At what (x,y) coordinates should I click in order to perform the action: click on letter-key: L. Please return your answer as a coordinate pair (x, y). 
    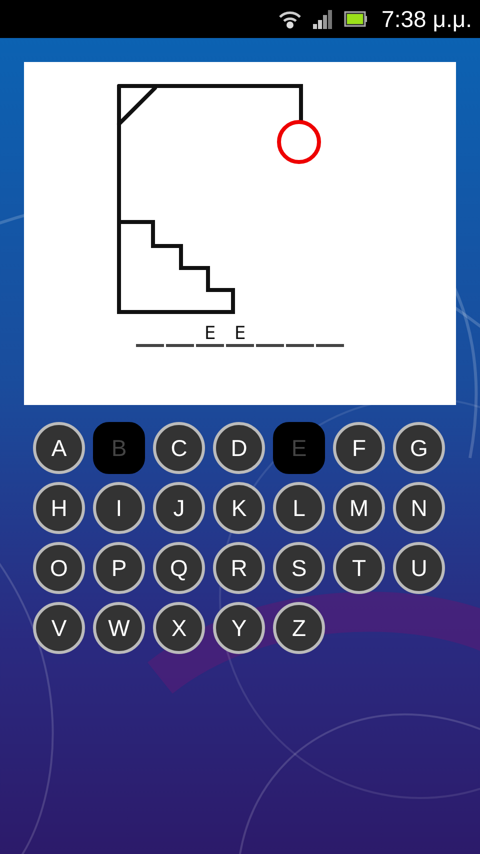
    Looking at the image, I should click on (299, 508).